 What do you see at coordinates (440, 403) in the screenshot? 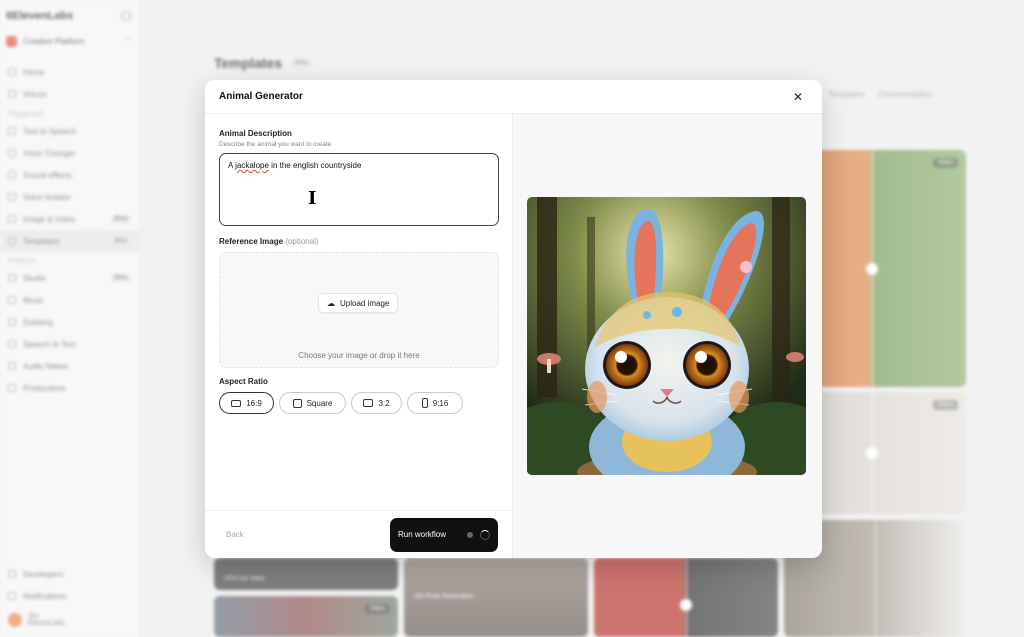
I see `aspect-option-label: 9:16` at bounding box center [440, 403].